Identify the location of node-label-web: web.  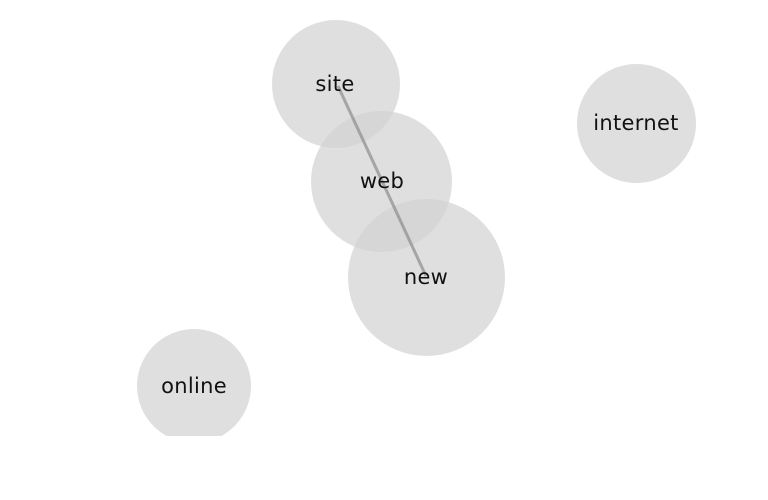
(382, 181).